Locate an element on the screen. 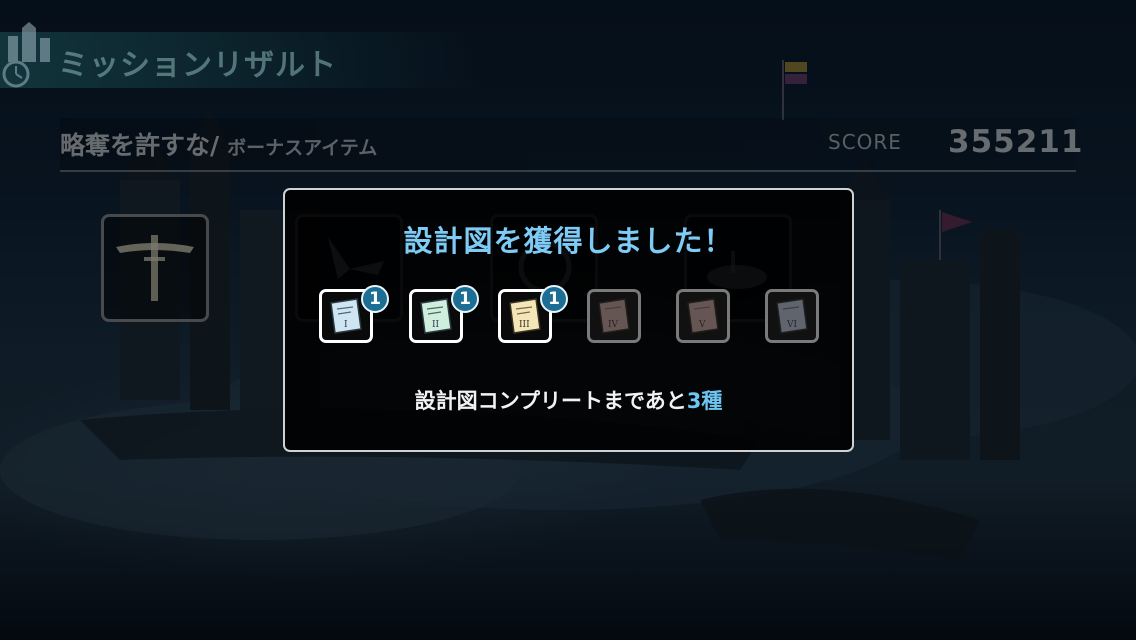 This screenshot has width=1136, height=640. blueprint-slot-4: IV is located at coordinates (614, 316).